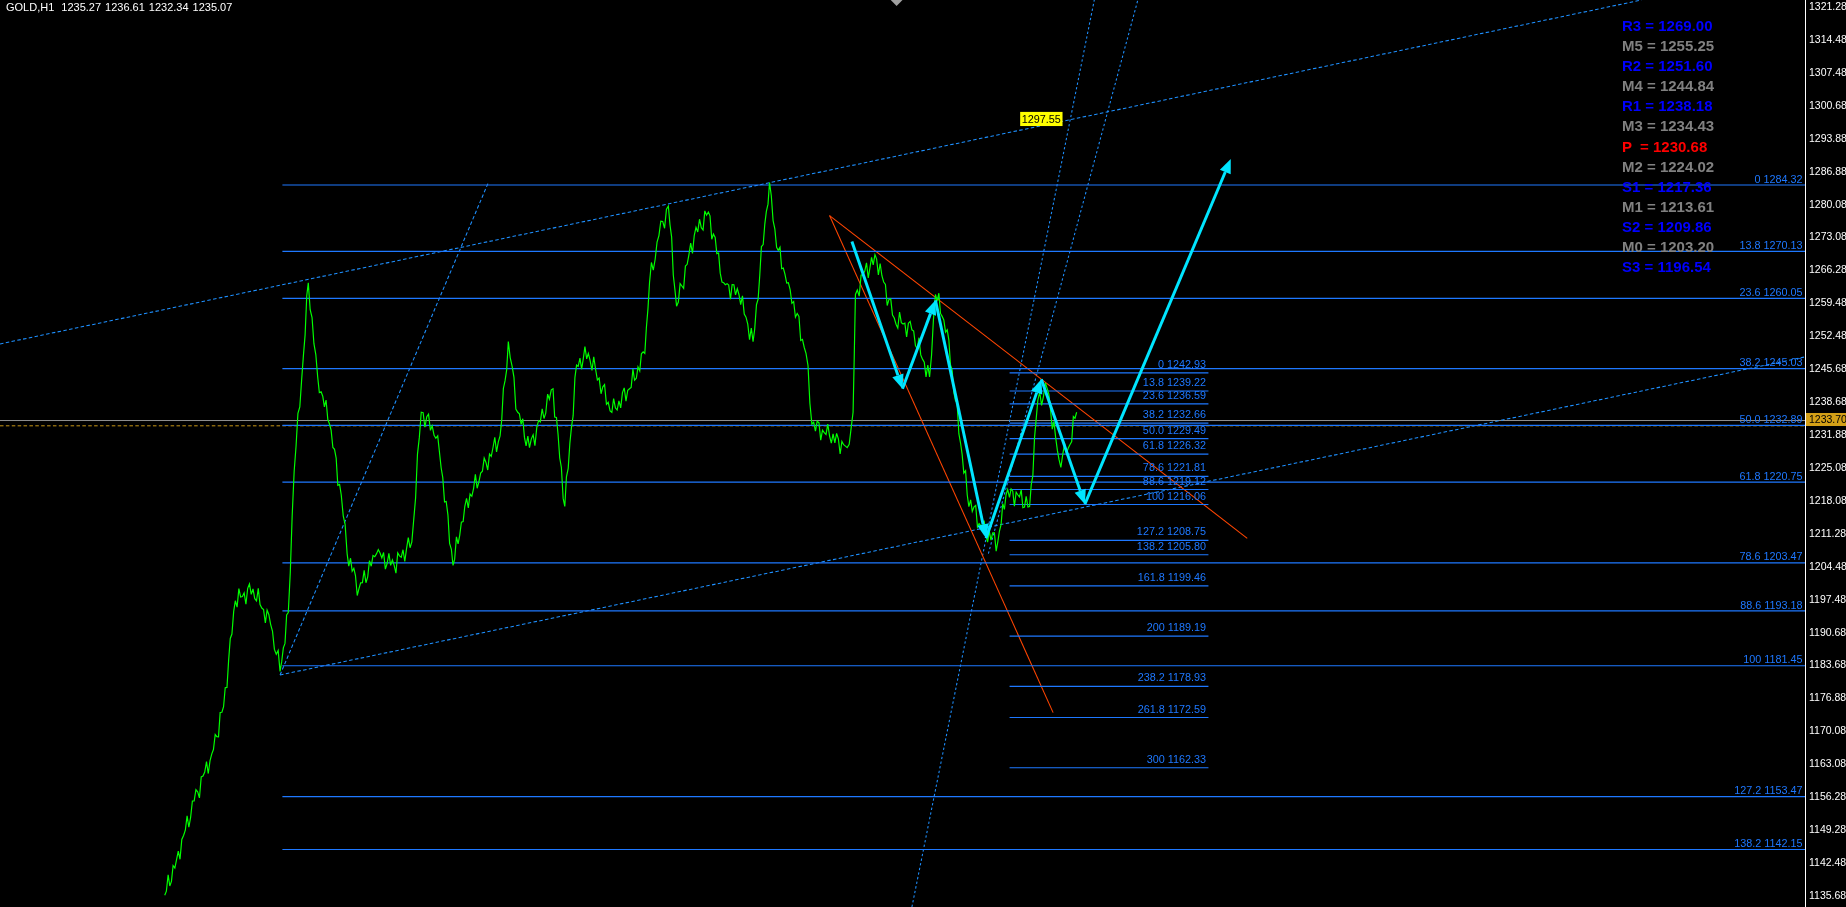  I want to click on price-tick-label: 1293.88, so click(1827, 137).